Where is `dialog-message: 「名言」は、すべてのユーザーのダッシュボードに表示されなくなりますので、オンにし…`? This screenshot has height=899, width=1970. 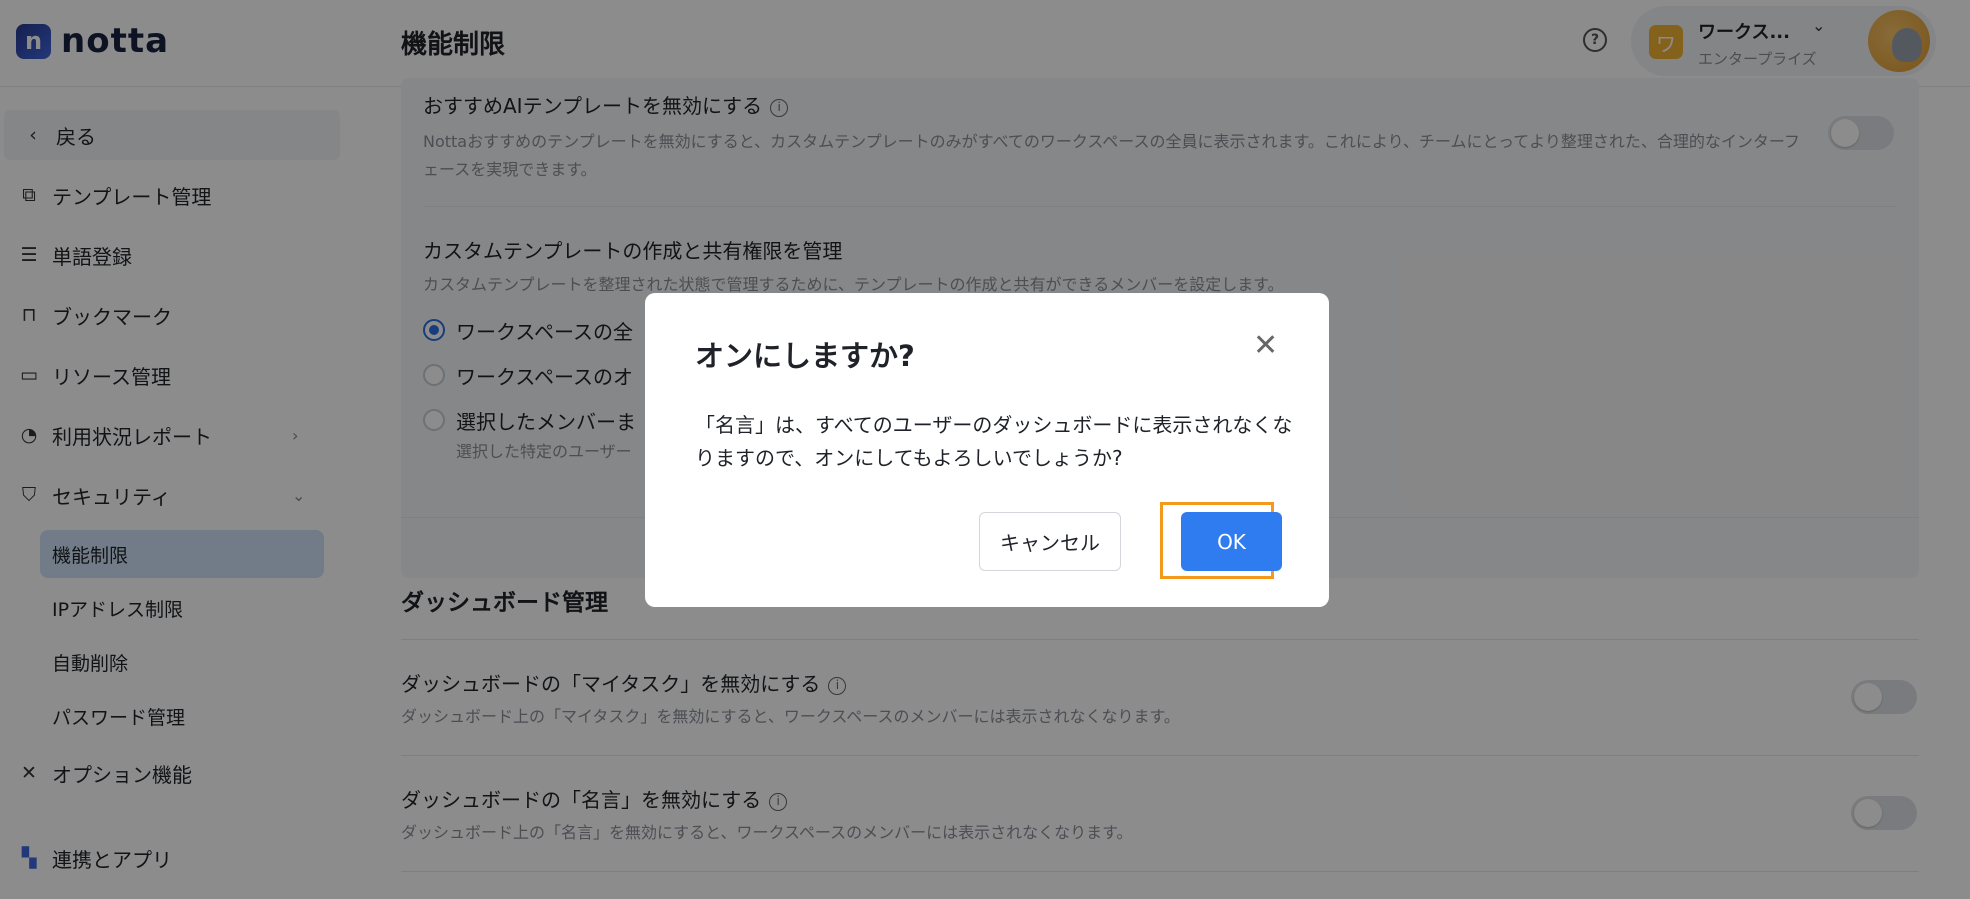
dialog-message: 「名言」は、すべてのユーザーのダッシュボードに表示されなくなりますので、オンにし… is located at coordinates (994, 441).